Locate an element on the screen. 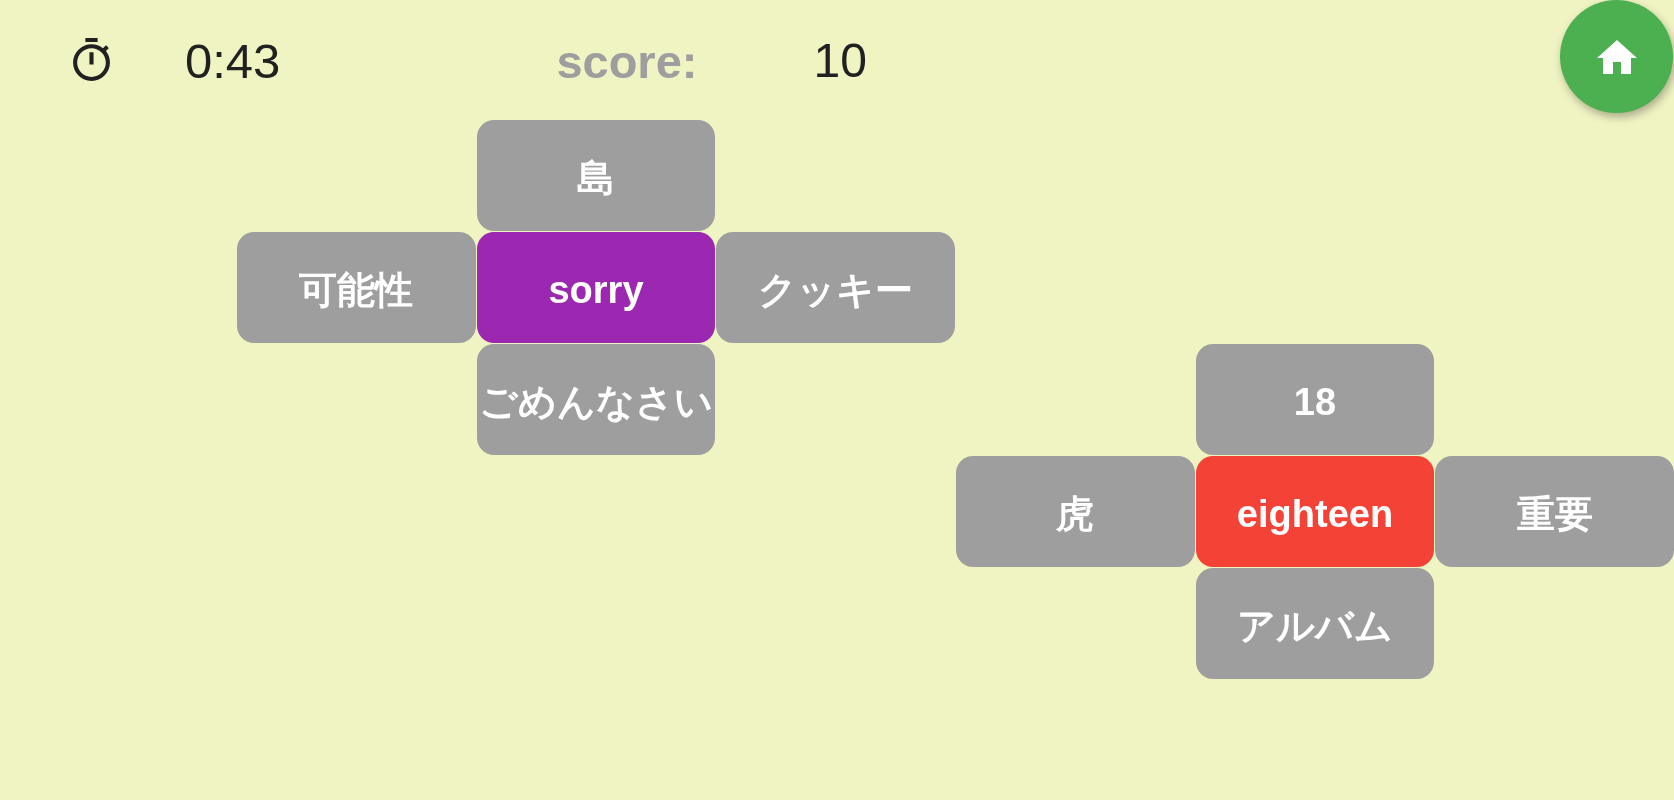 This screenshot has height=800, width=1674. choice-button: 可能性 is located at coordinates (356, 287).